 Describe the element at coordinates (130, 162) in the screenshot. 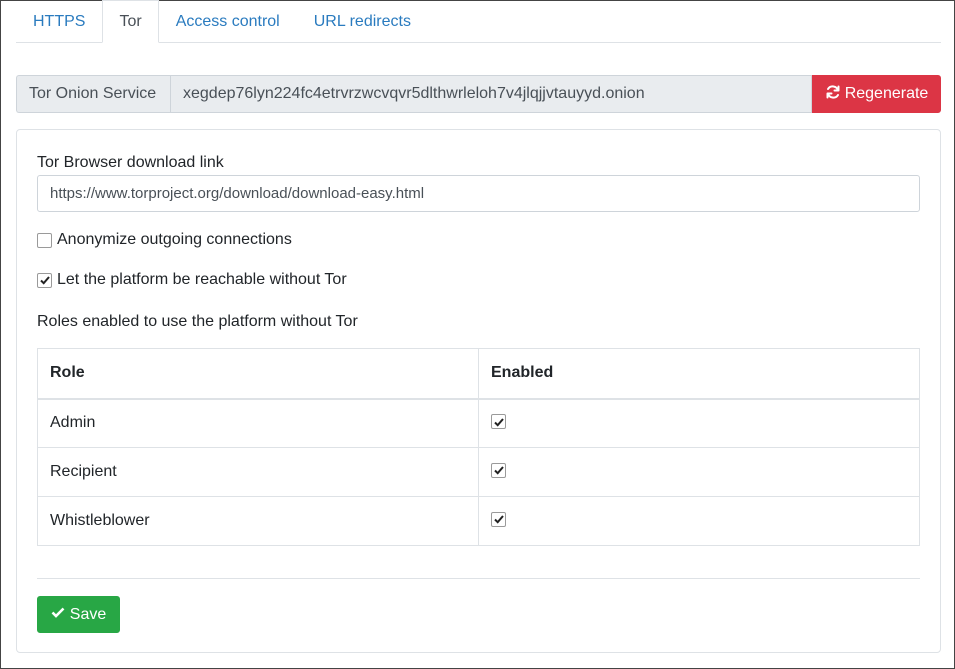

I see `download-link-label: Tor Browser download link` at that location.